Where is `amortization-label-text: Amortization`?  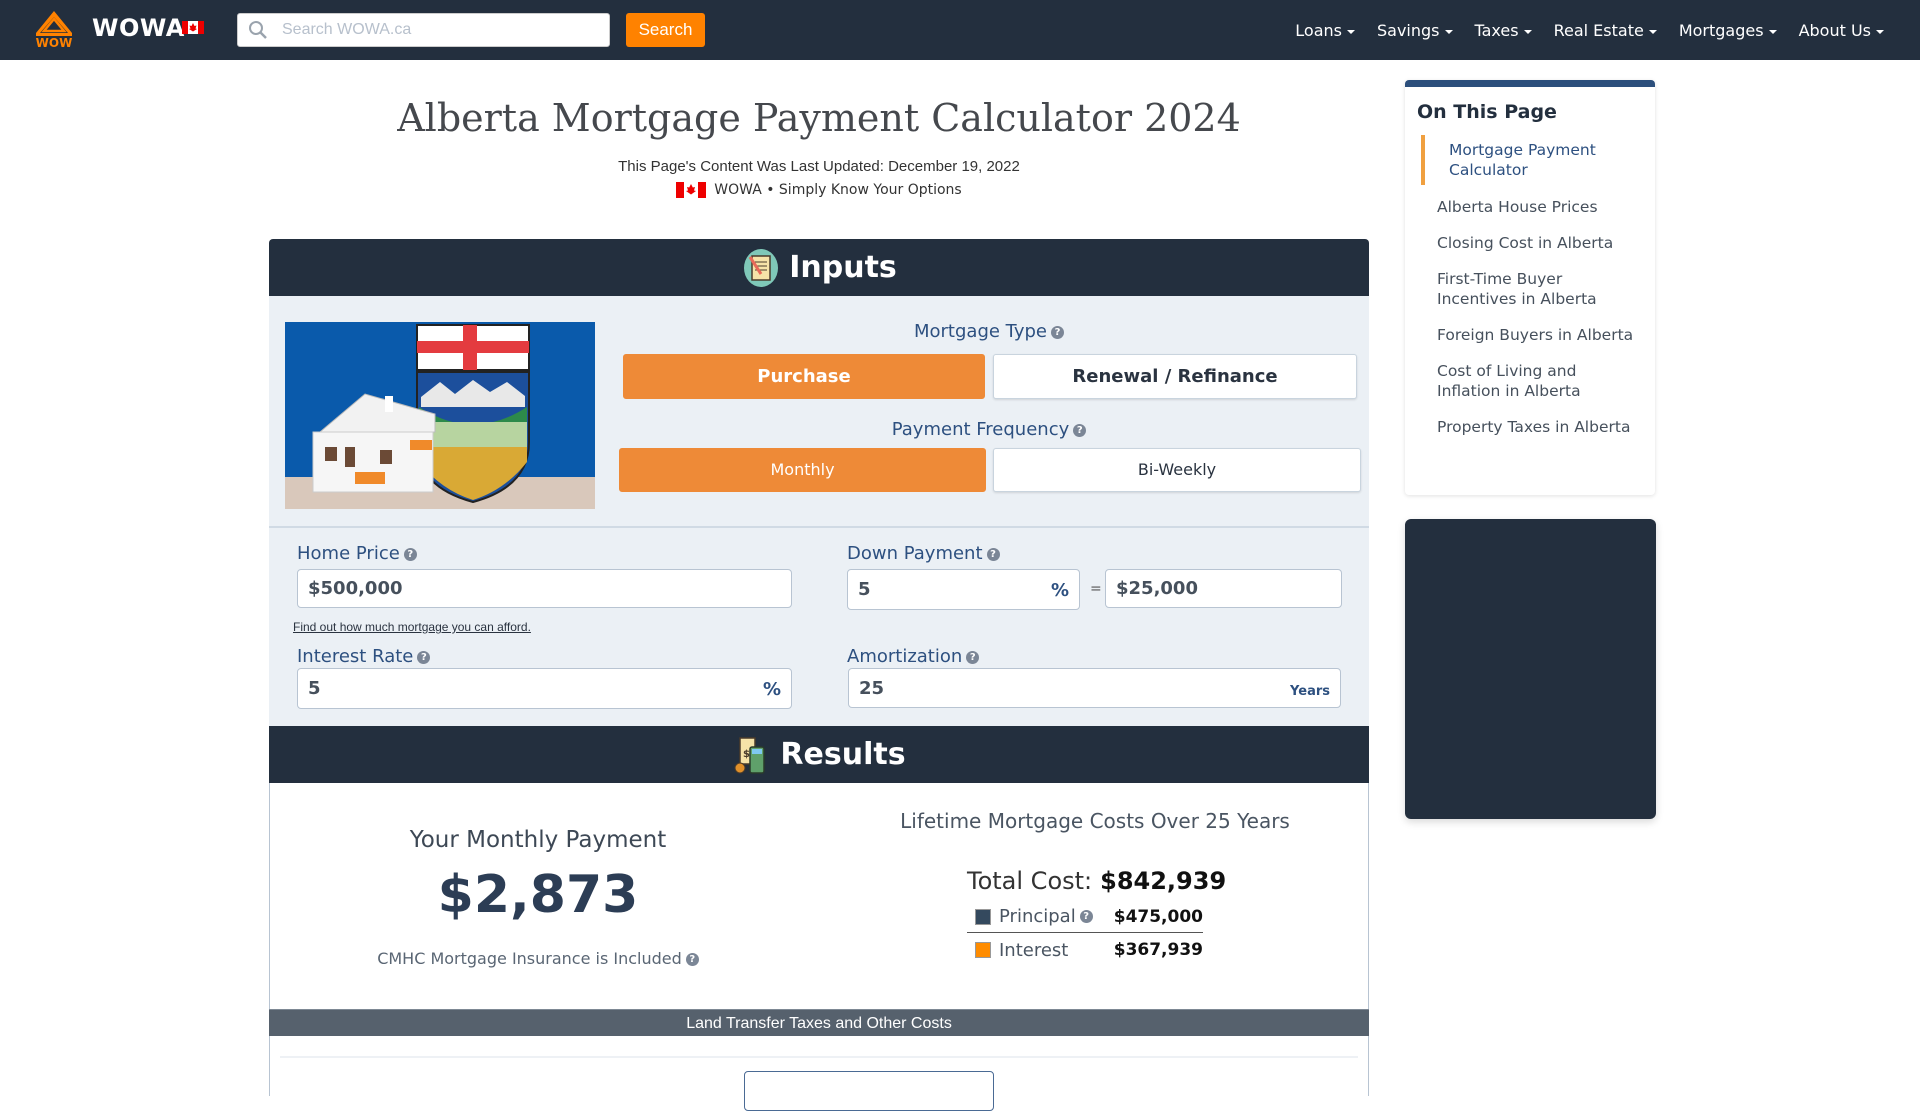 amortization-label-text: Amortization is located at coordinates (905, 656).